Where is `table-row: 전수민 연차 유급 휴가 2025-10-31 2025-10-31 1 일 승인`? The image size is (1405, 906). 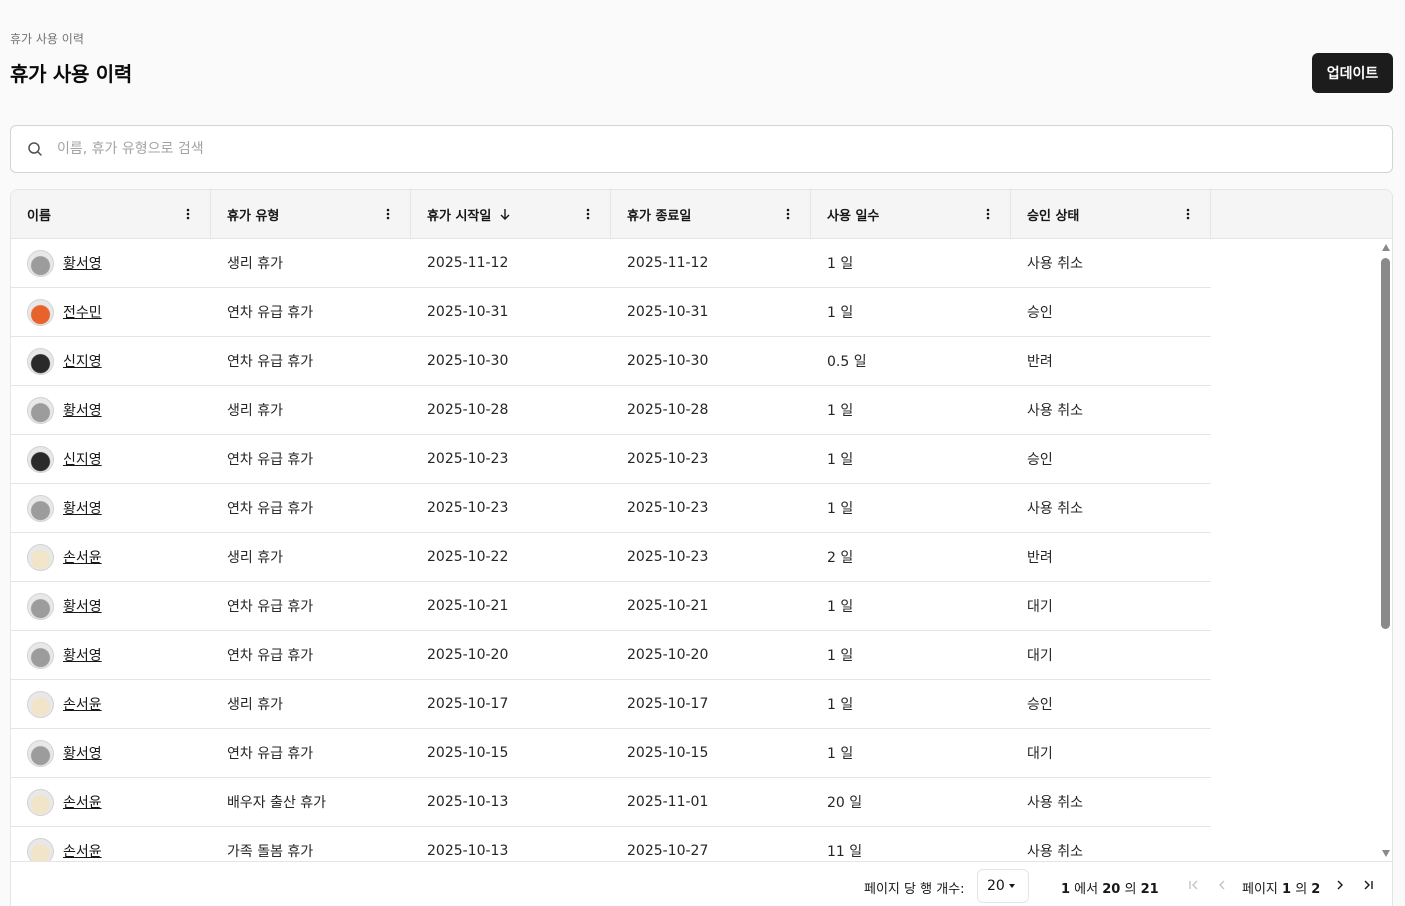
table-row: 전수민 연차 유급 휴가 2025-10-31 2025-10-31 1 일 승인 is located at coordinates (611, 312).